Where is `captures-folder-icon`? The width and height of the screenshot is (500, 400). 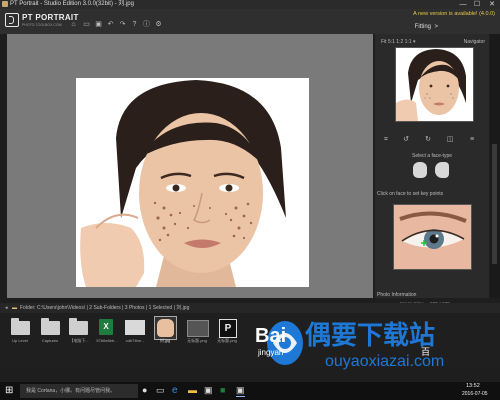
captures-folder-icon is located at coordinates (50, 326).